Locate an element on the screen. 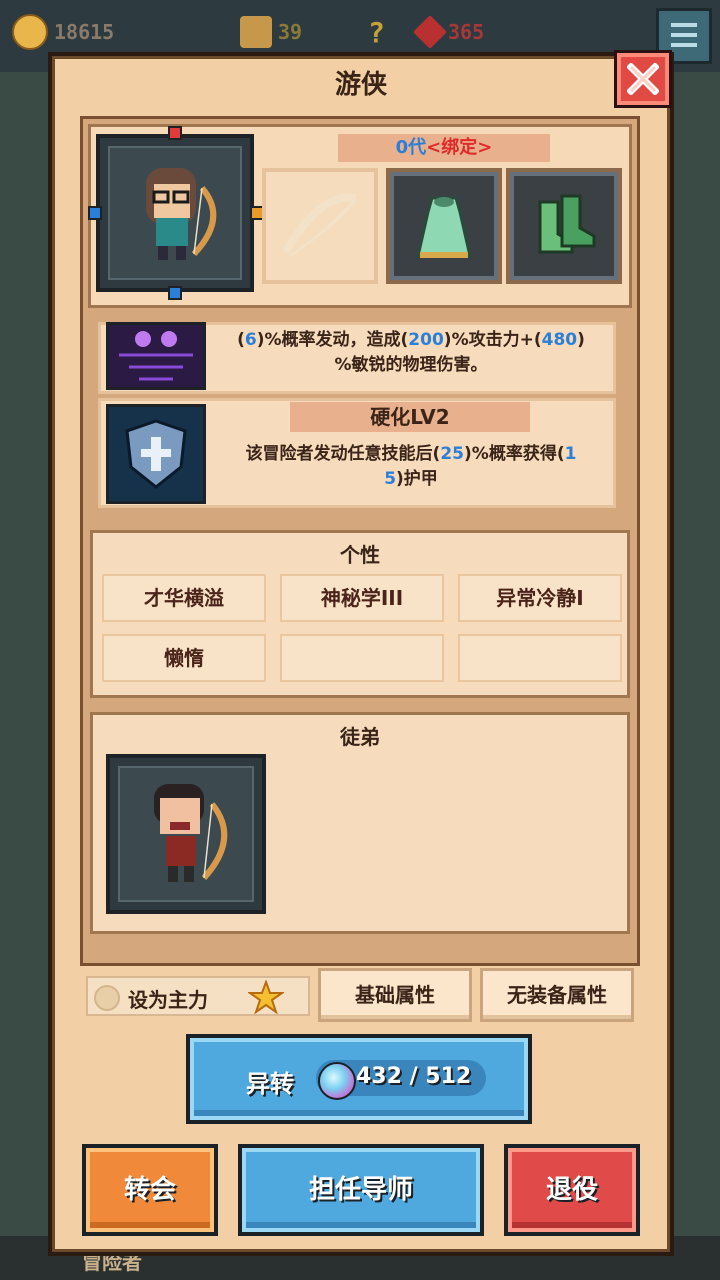 The height and width of the screenshot is (1280, 720). set-main-toggle: 设为主力 is located at coordinates (198, 996).